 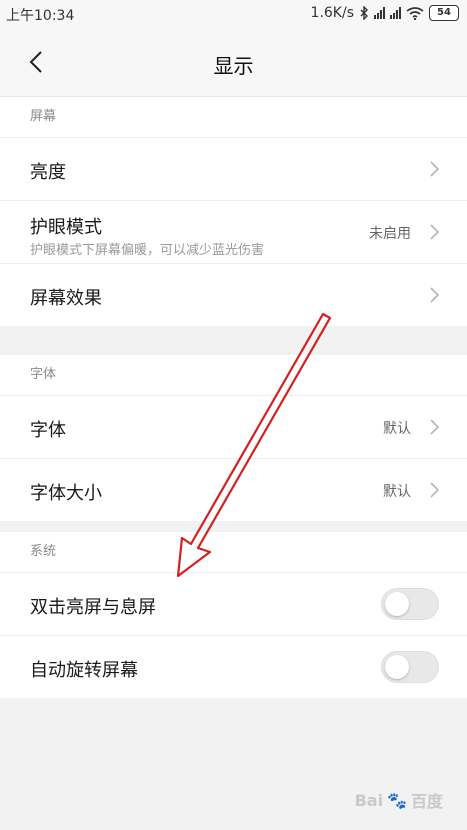 What do you see at coordinates (93, 607) in the screenshot?
I see `double-tap-label: 双击亮屏与息屏` at bounding box center [93, 607].